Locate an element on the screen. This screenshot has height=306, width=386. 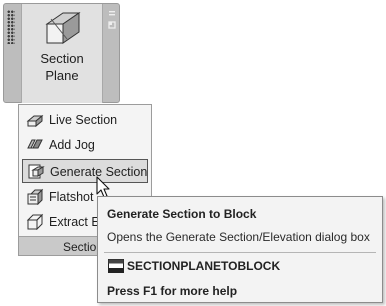
flatshot-icon is located at coordinates (35, 196).